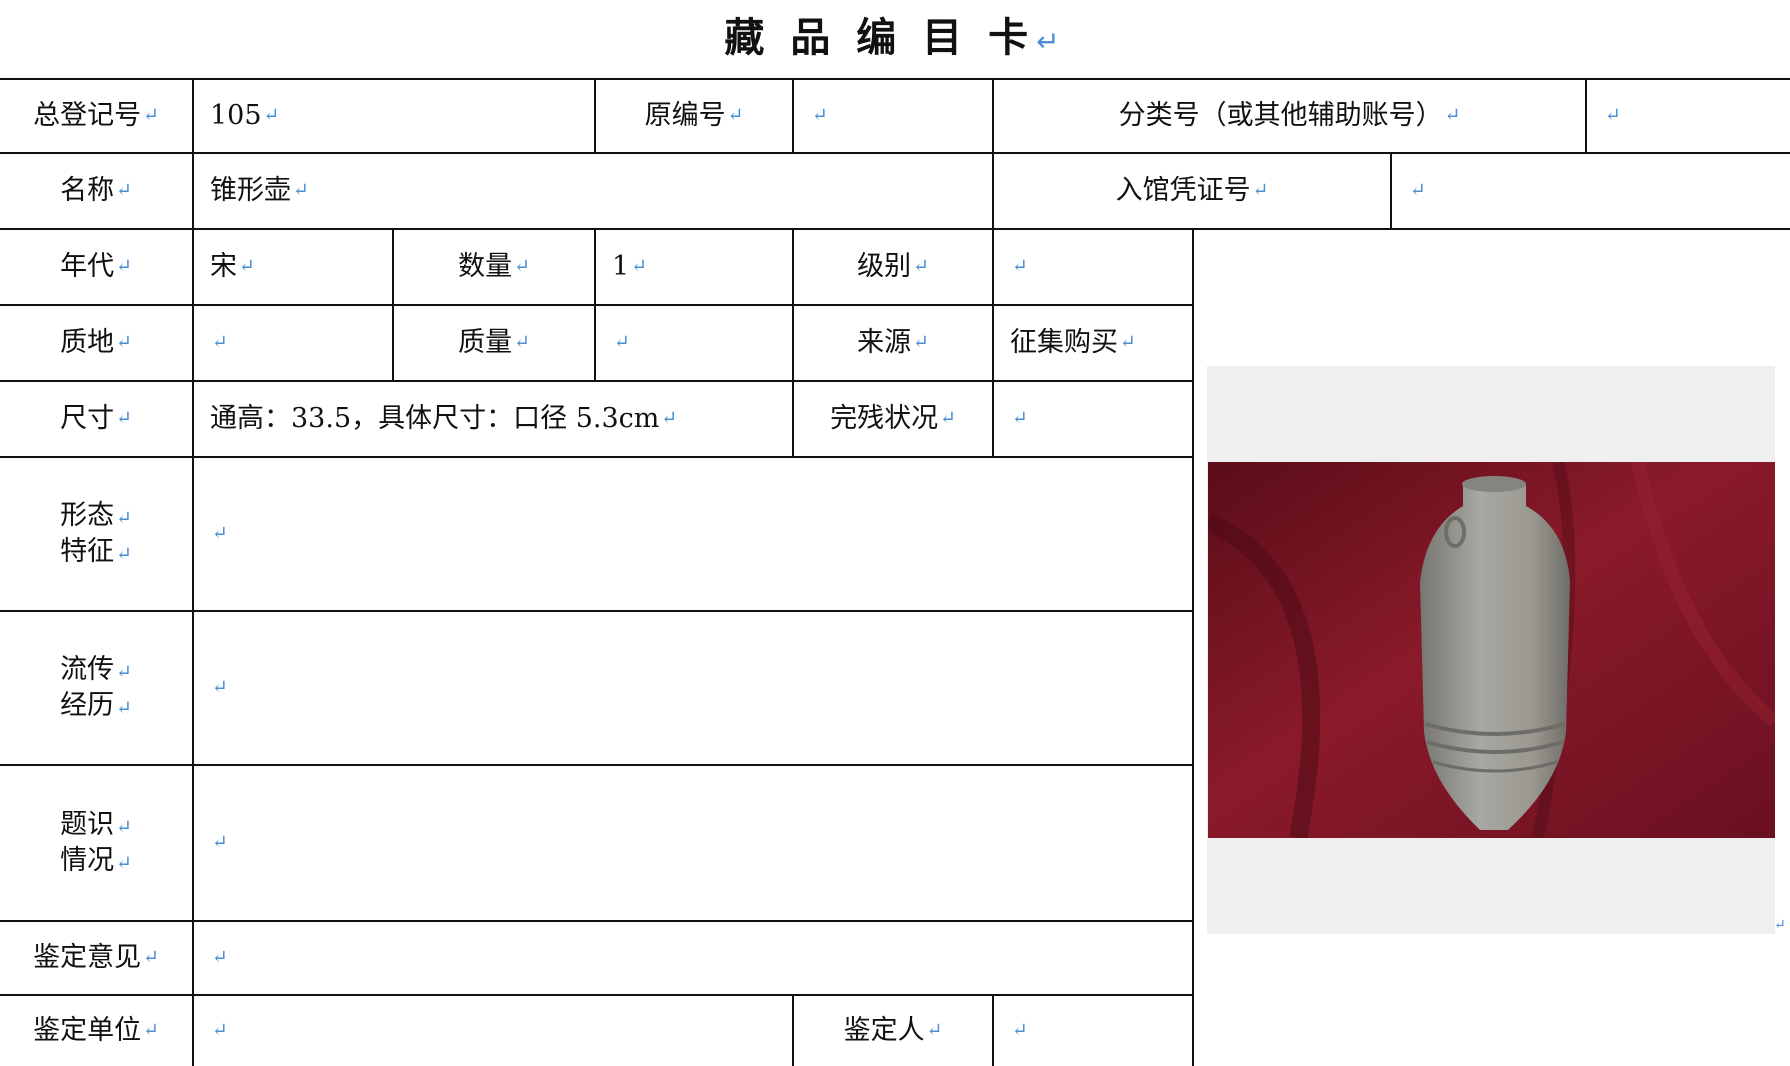  What do you see at coordinates (893, 1030) in the screenshot?
I see `label-appraiser: 鉴定人 ↵` at bounding box center [893, 1030].